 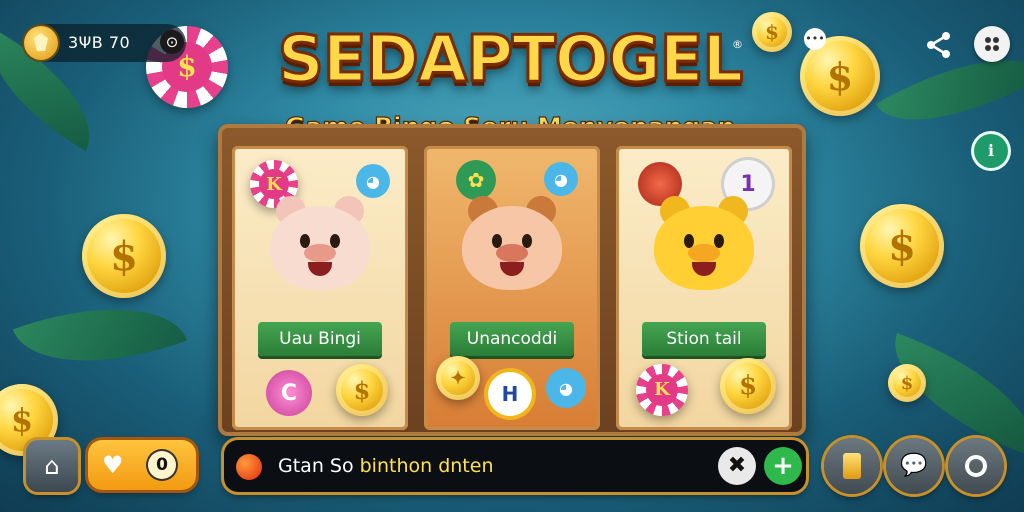 I want to click on game-title: SEDAPTOGEL, so click(x=510, y=60).